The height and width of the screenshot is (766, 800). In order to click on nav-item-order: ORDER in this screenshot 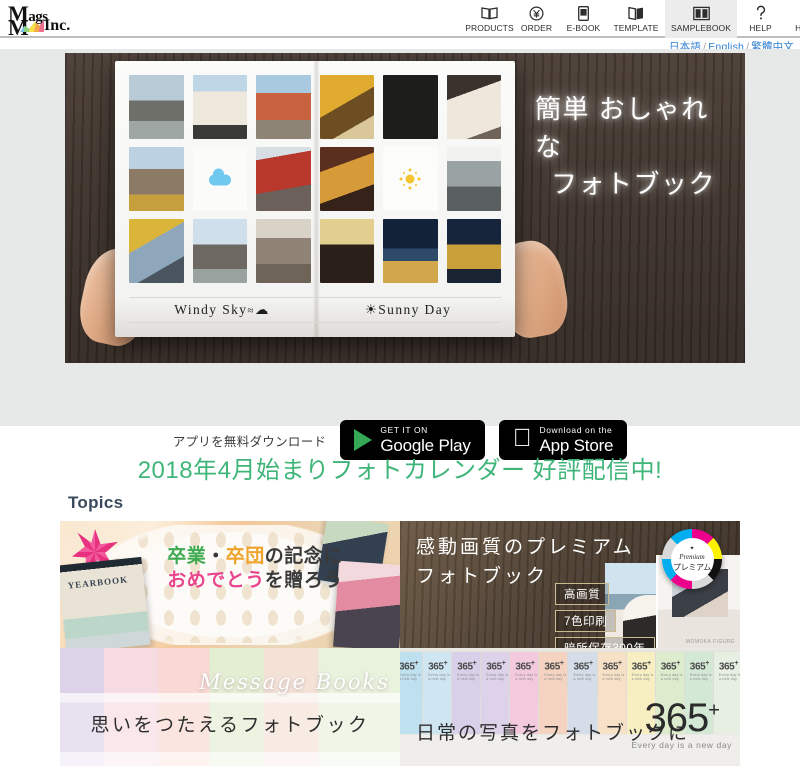, I will do `click(536, 19)`.